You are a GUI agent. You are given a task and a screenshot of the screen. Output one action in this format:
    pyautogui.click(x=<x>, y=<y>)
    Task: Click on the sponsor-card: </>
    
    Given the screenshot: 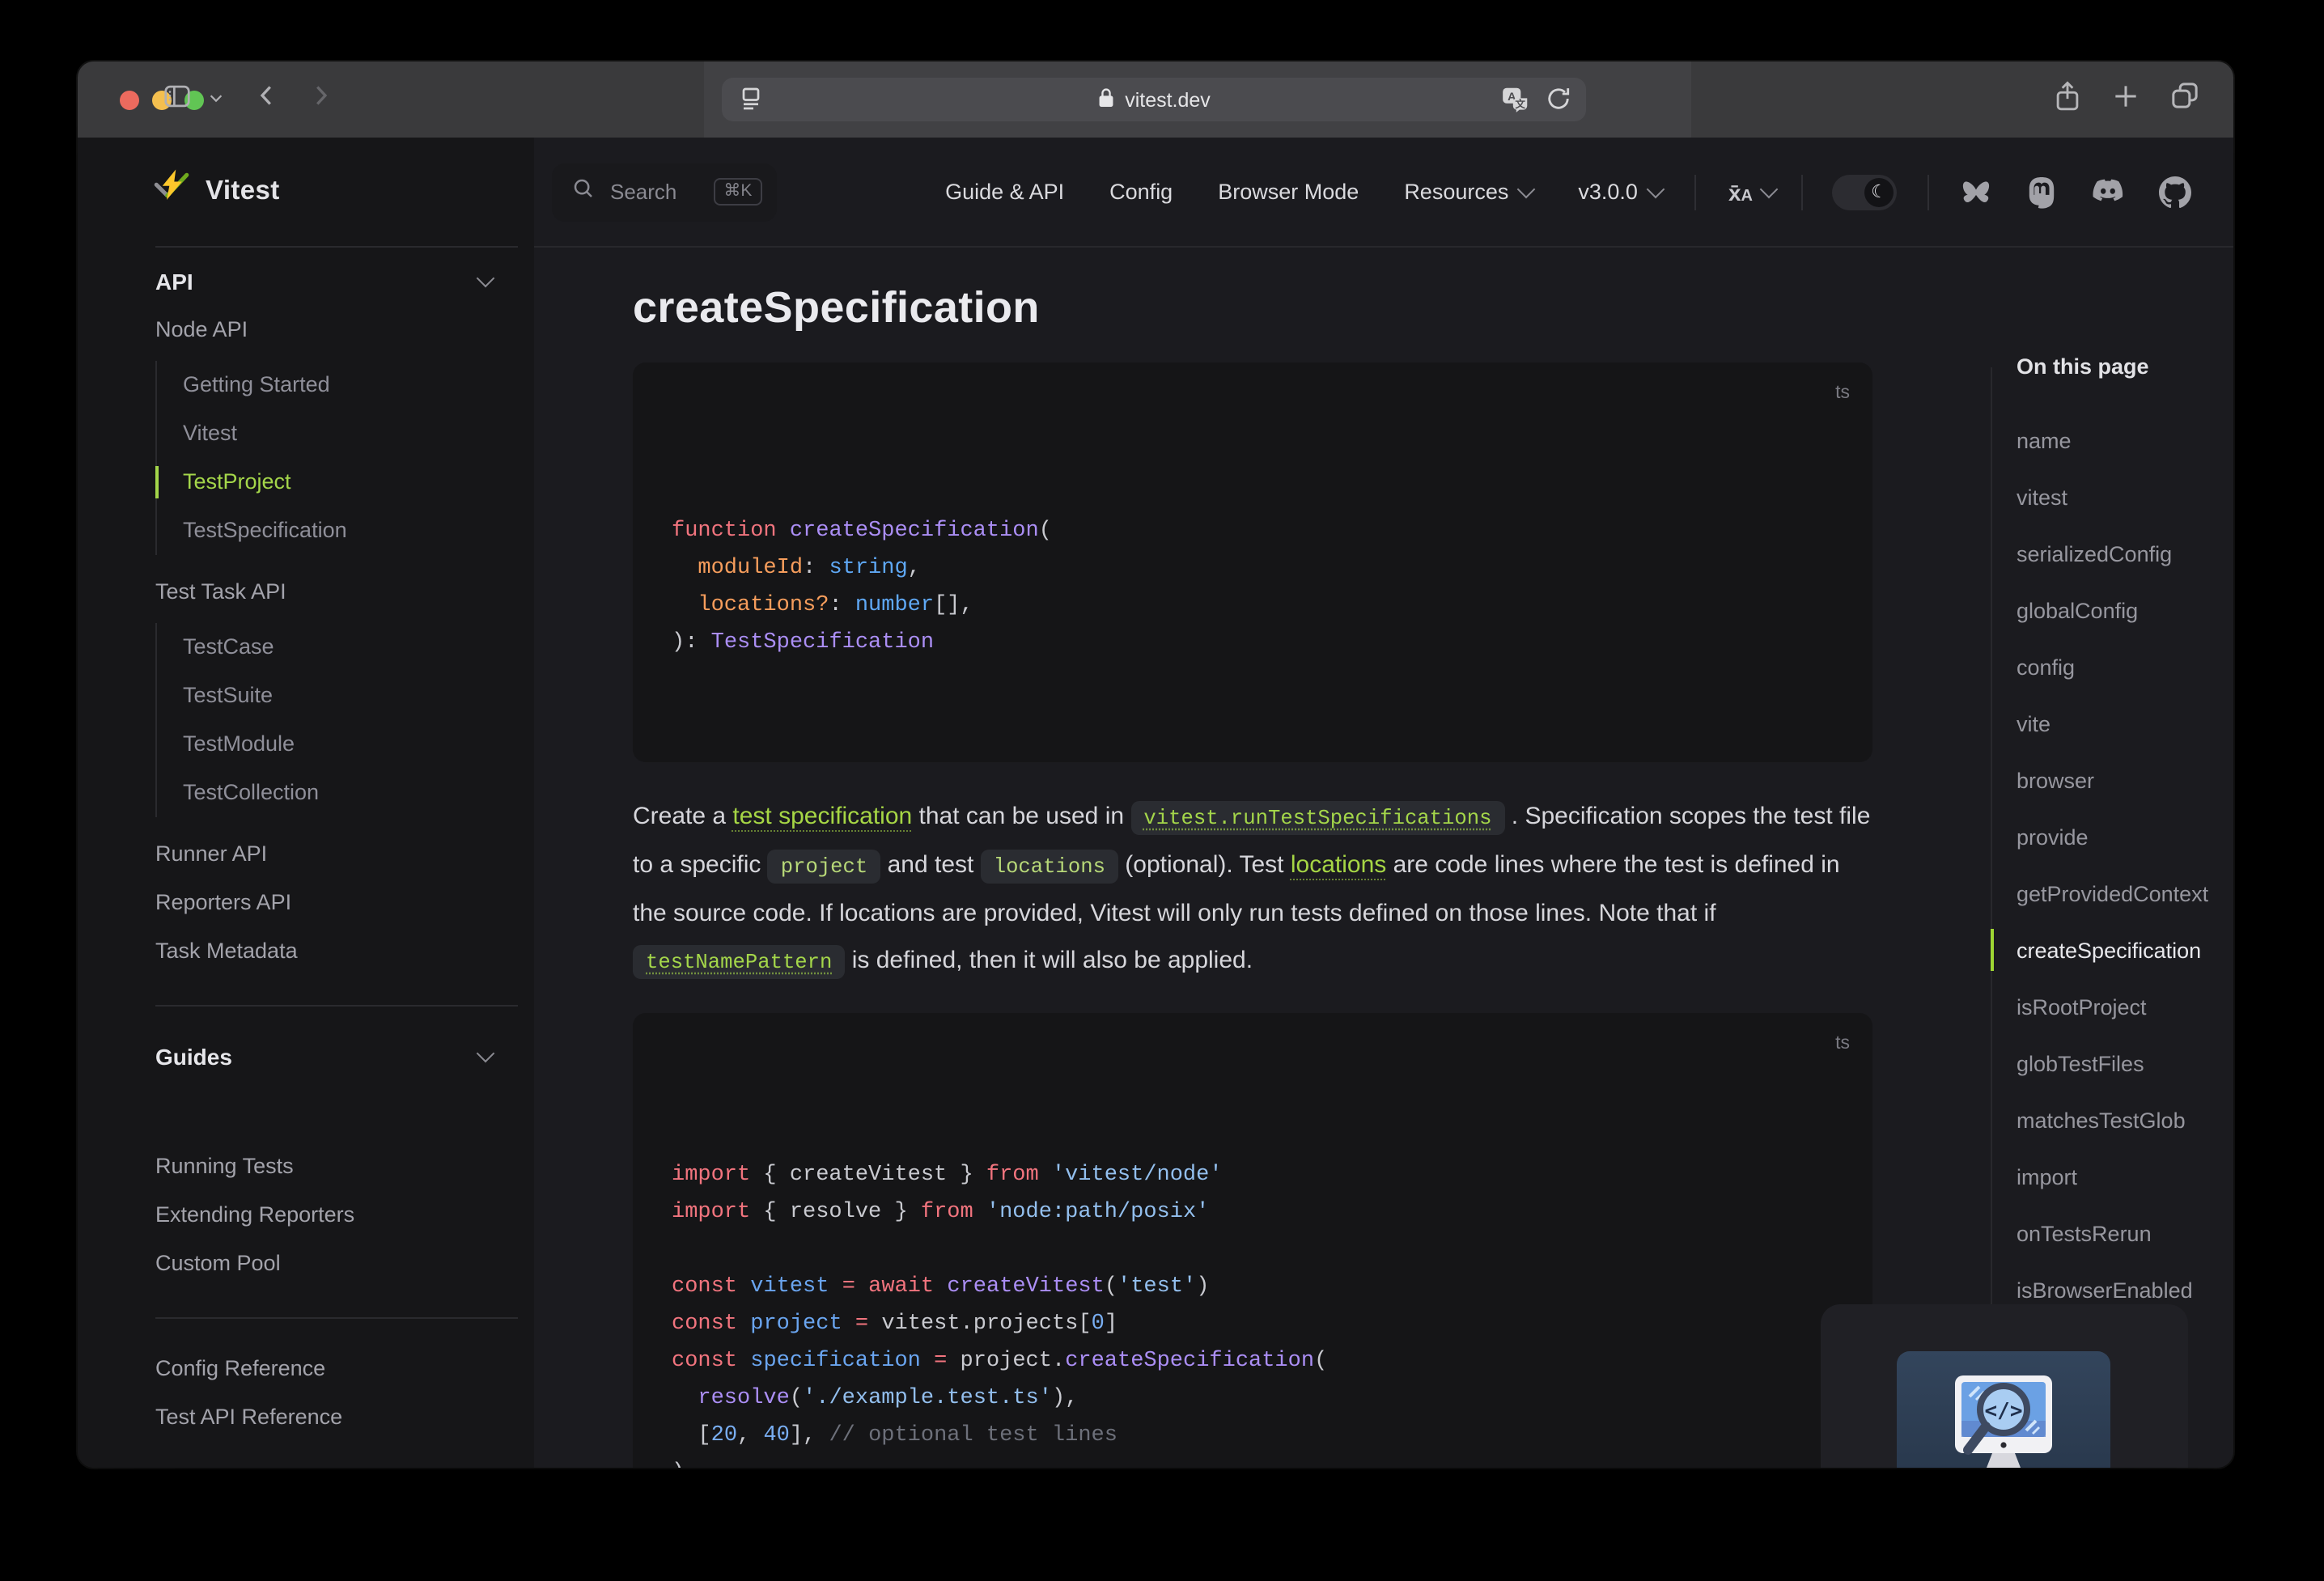 What is the action you would take?
    pyautogui.click(x=2004, y=1386)
    